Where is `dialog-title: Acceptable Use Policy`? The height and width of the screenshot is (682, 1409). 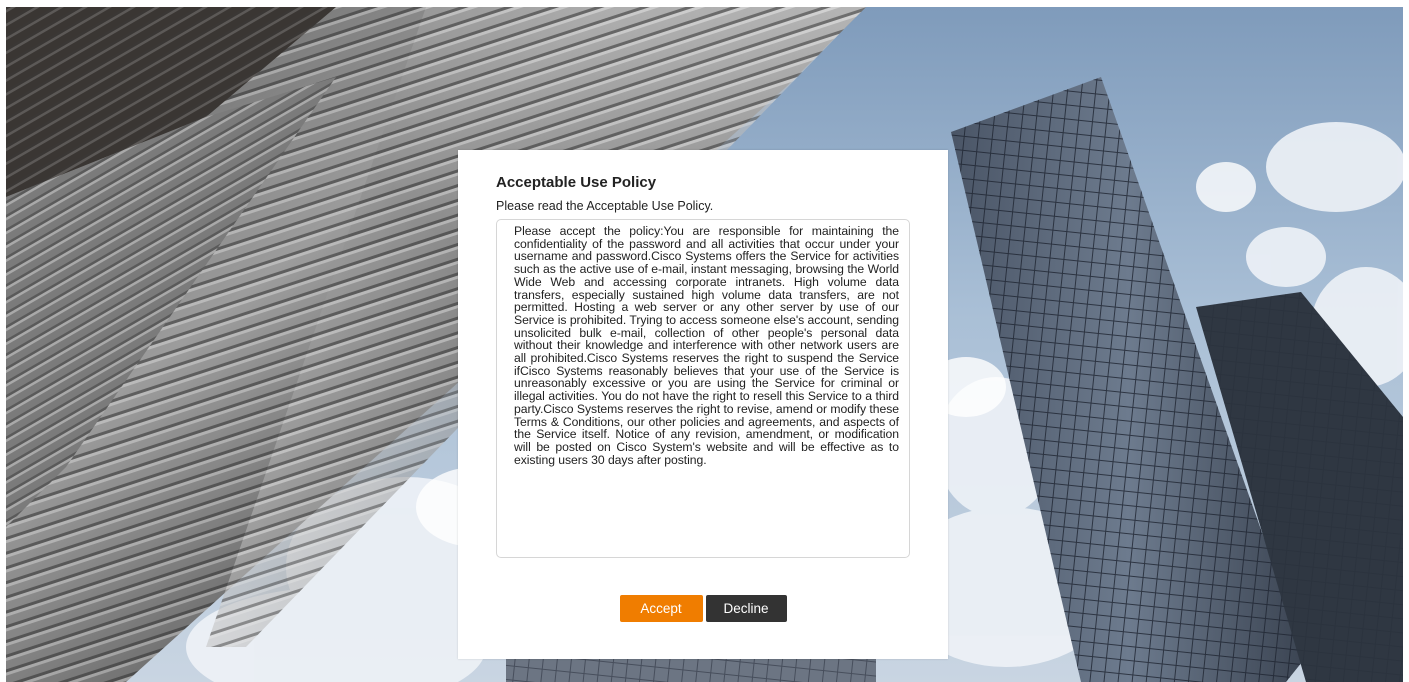
dialog-title: Acceptable Use Policy is located at coordinates (576, 182).